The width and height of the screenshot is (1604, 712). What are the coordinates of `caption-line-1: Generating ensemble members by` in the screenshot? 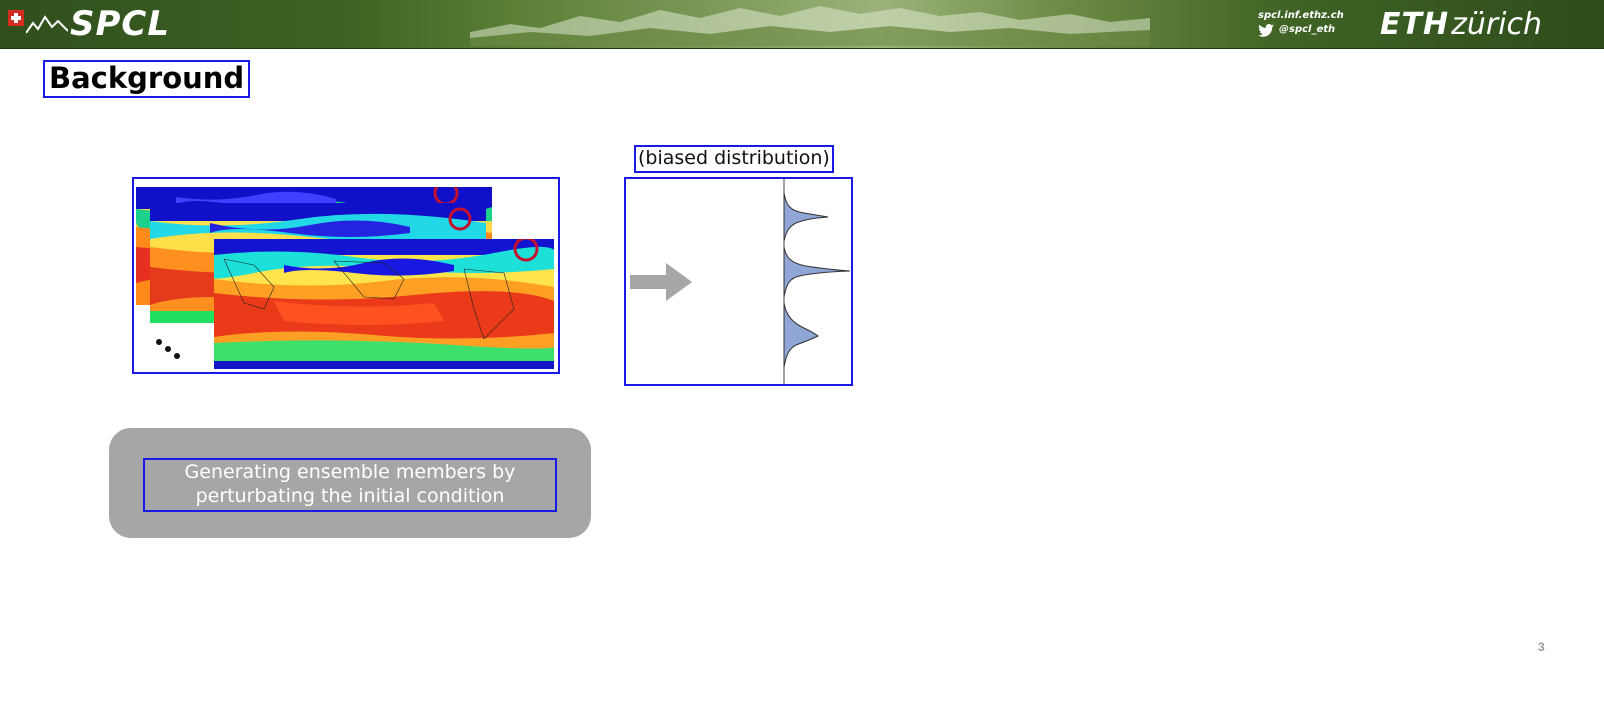 It's located at (350, 472).